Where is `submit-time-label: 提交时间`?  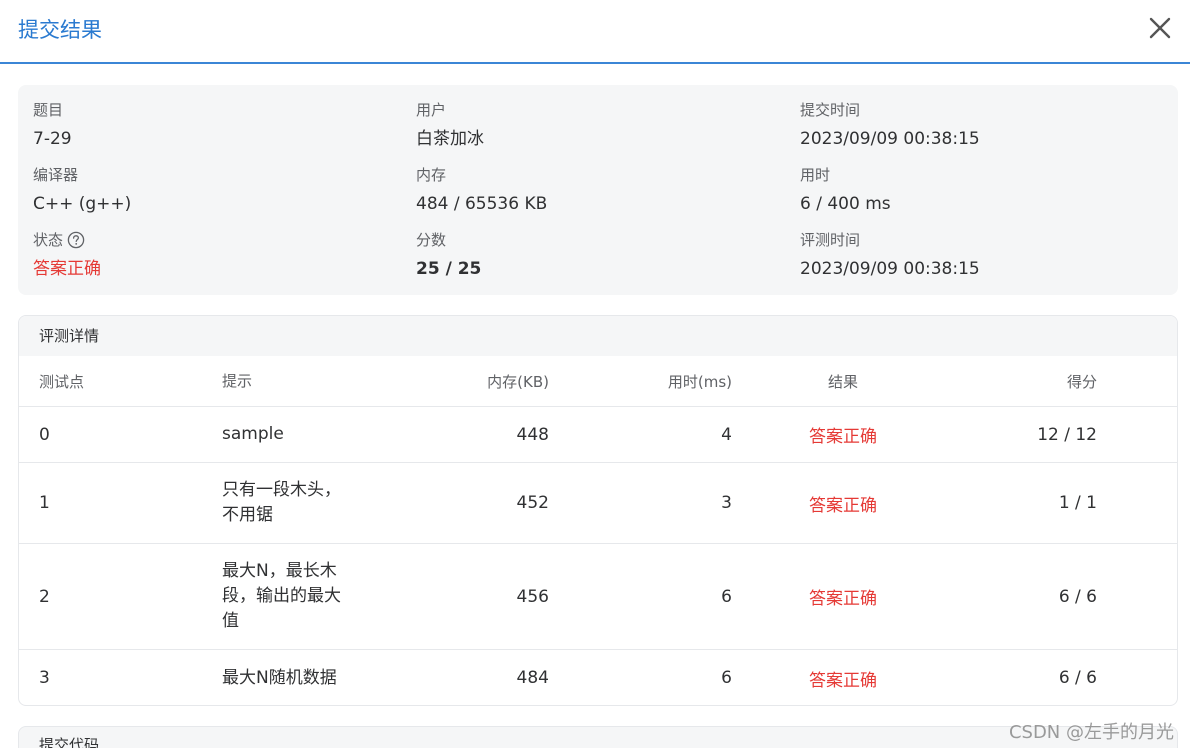
submit-time-label: 提交时间 is located at coordinates (830, 110).